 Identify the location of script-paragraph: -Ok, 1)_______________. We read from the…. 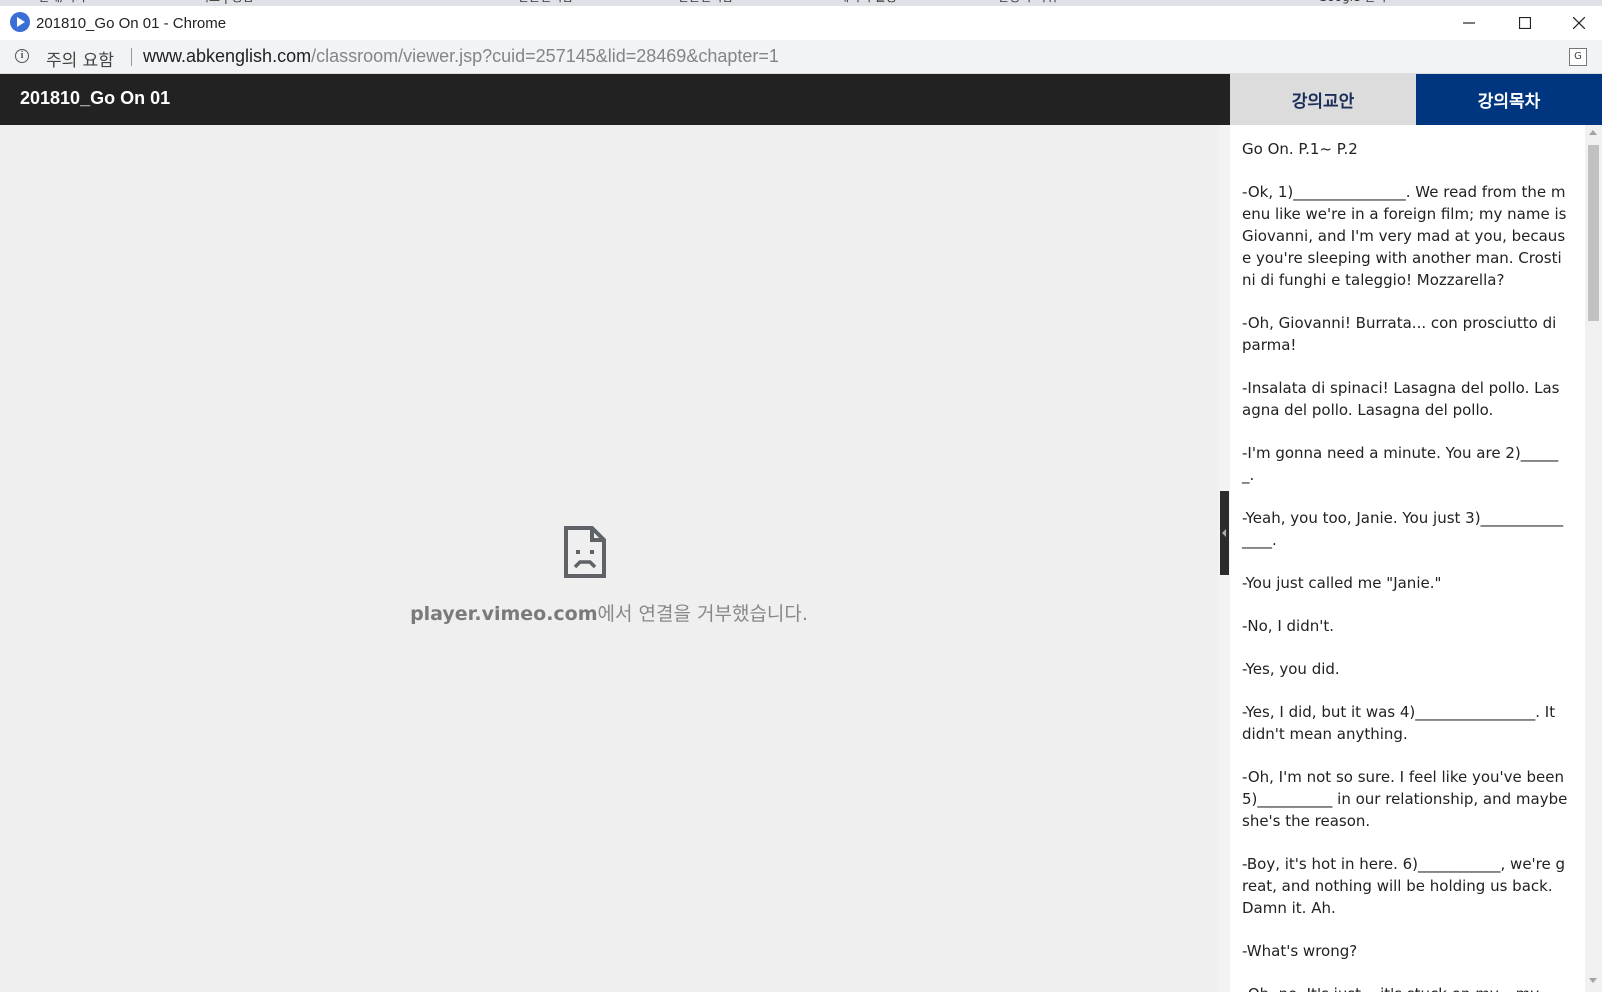
(1404, 236).